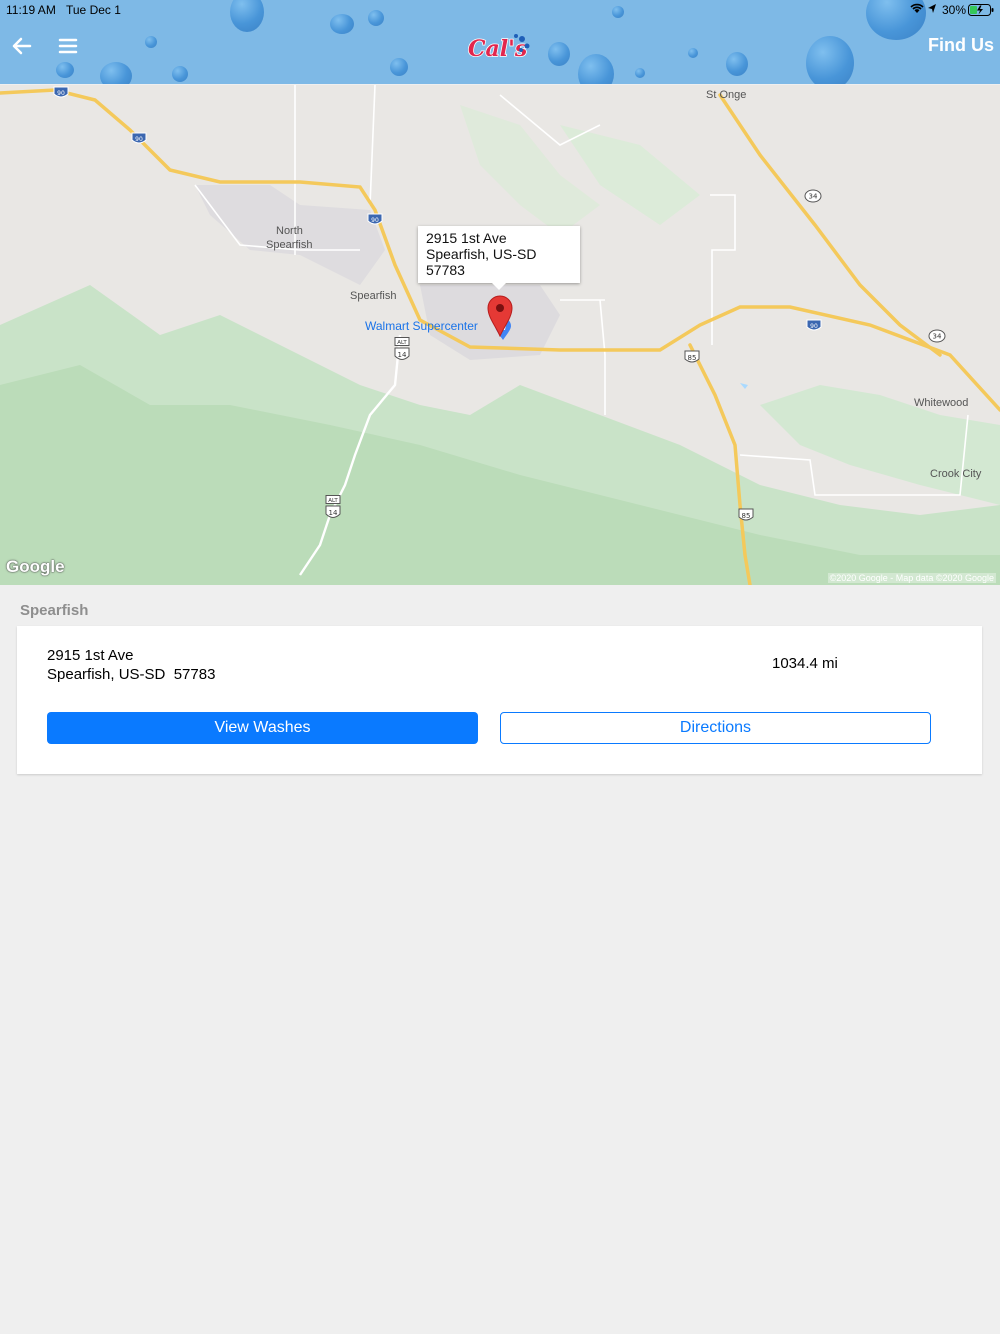 This screenshot has width=1000, height=1334. I want to click on app-logo: Cal's, so click(499, 47).